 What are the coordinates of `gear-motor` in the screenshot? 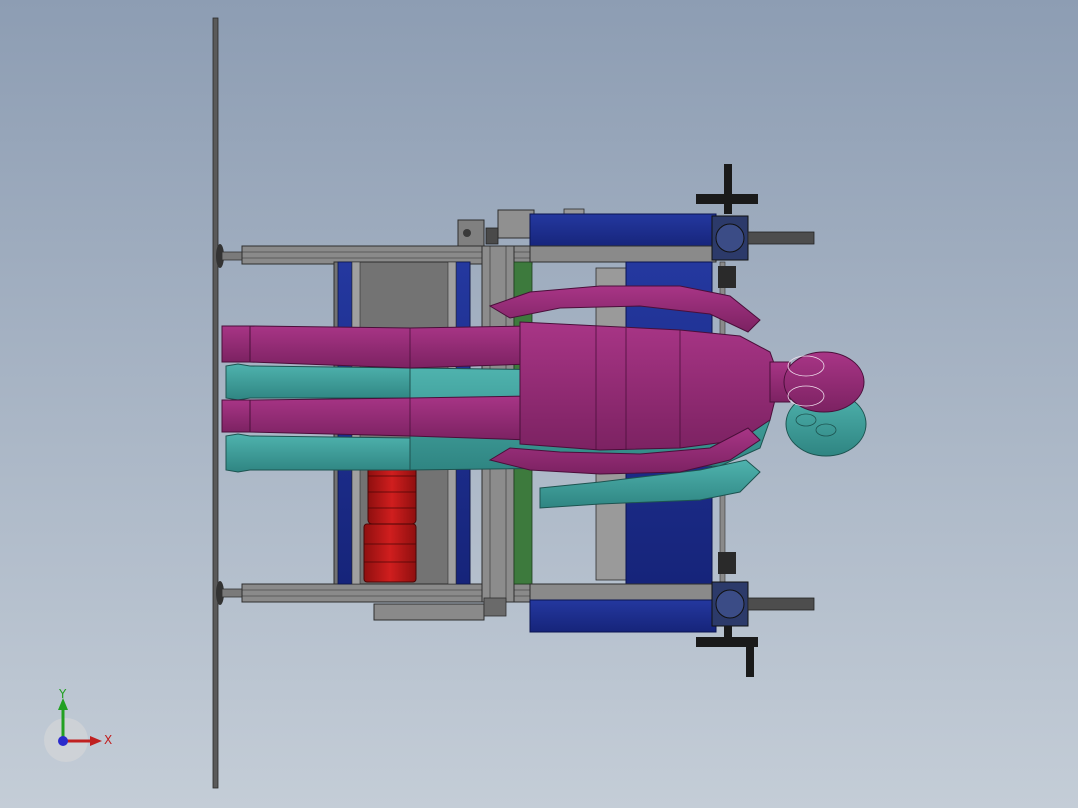 It's located at (390, 521).